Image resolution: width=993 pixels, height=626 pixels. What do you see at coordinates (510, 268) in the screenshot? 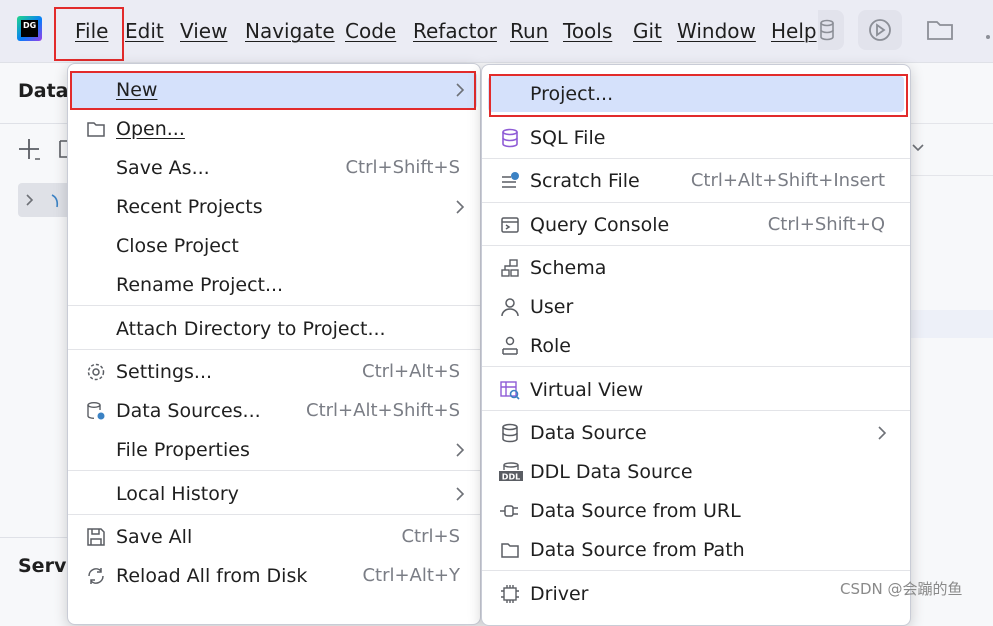
I see `schema-icon` at bounding box center [510, 268].